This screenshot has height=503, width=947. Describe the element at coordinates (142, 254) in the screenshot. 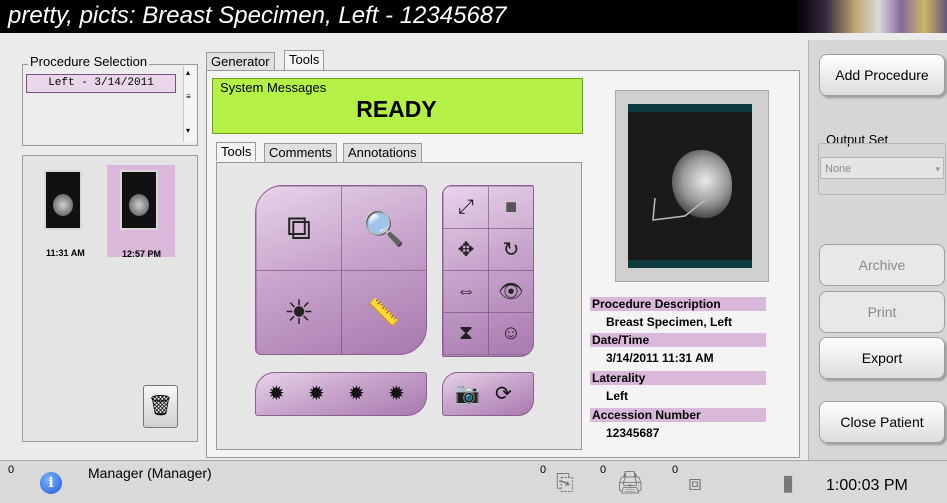

I see `thumbnail-time: 12:57 PM` at that location.